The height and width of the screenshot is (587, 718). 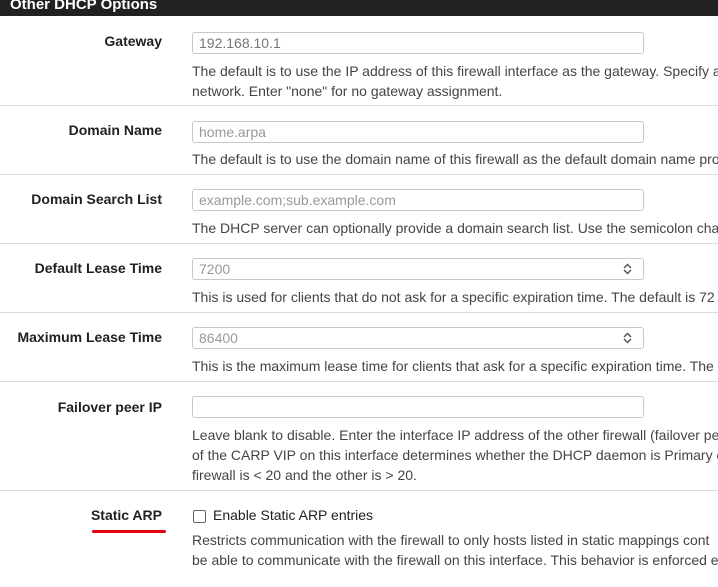 What do you see at coordinates (418, 200) in the screenshot?
I see `domain-search-input` at bounding box center [418, 200].